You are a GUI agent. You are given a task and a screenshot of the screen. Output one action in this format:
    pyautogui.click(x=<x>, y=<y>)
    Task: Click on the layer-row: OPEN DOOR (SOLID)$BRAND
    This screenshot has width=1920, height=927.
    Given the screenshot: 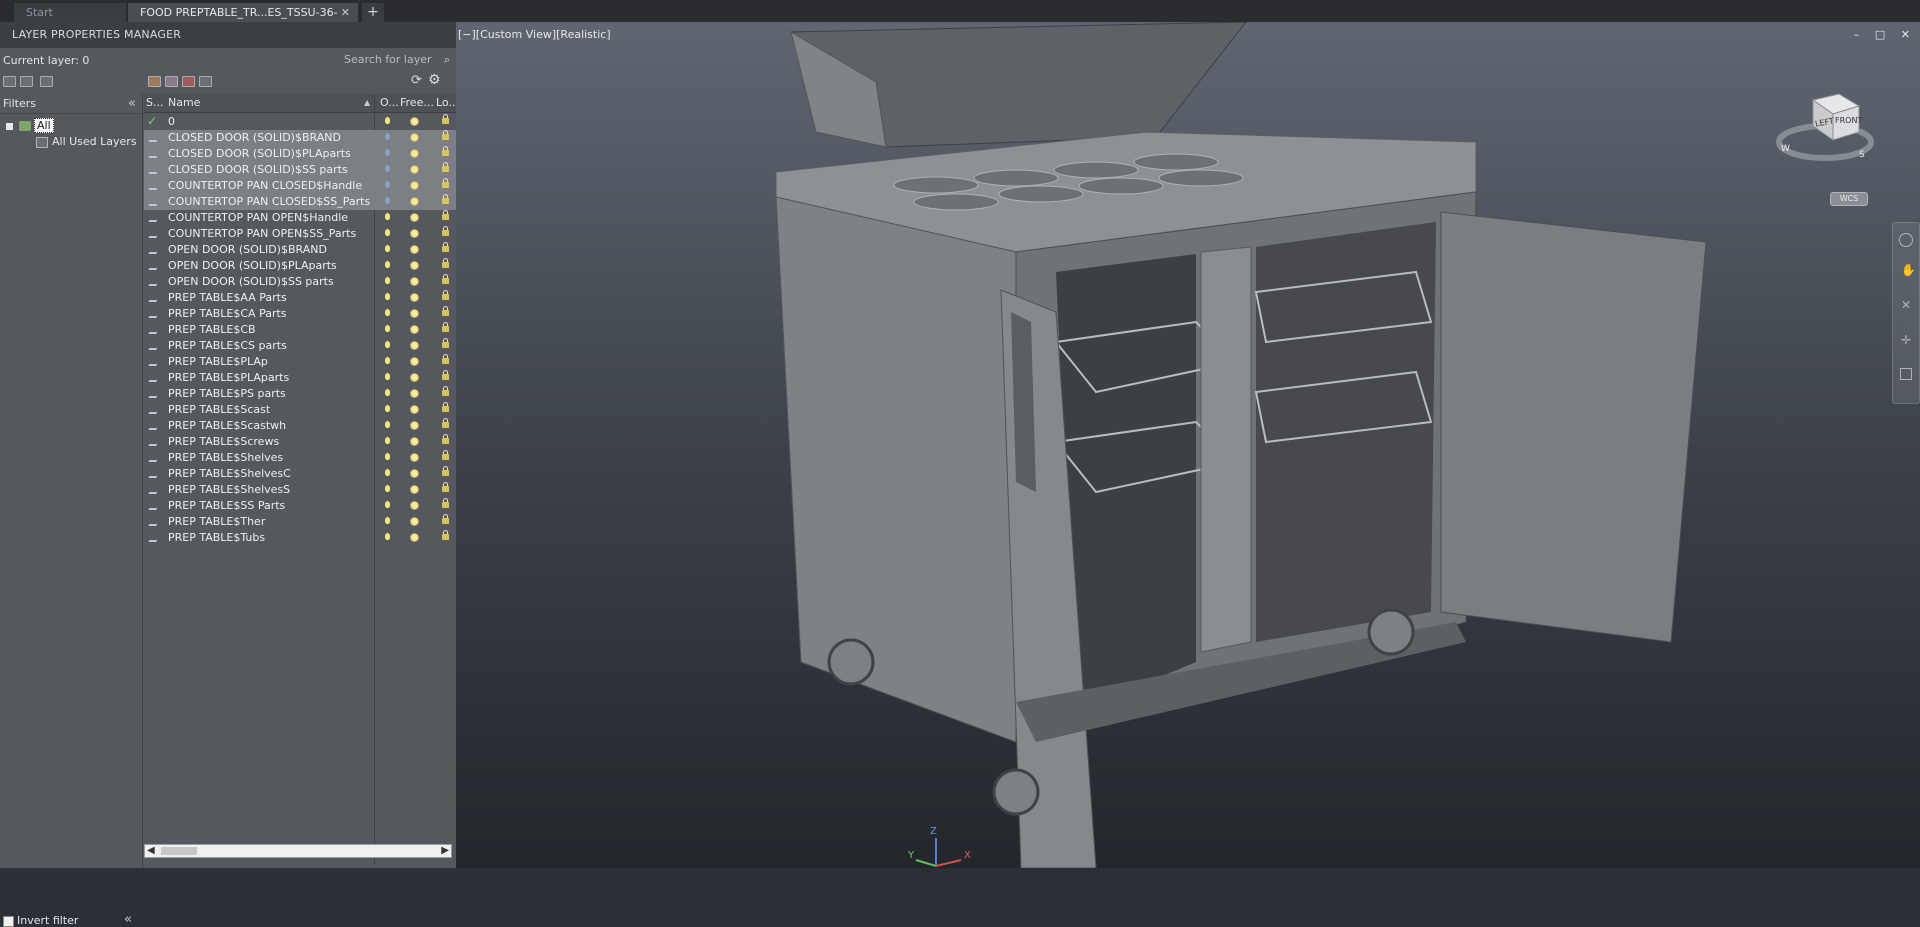 What is the action you would take?
    pyautogui.click(x=300, y=250)
    